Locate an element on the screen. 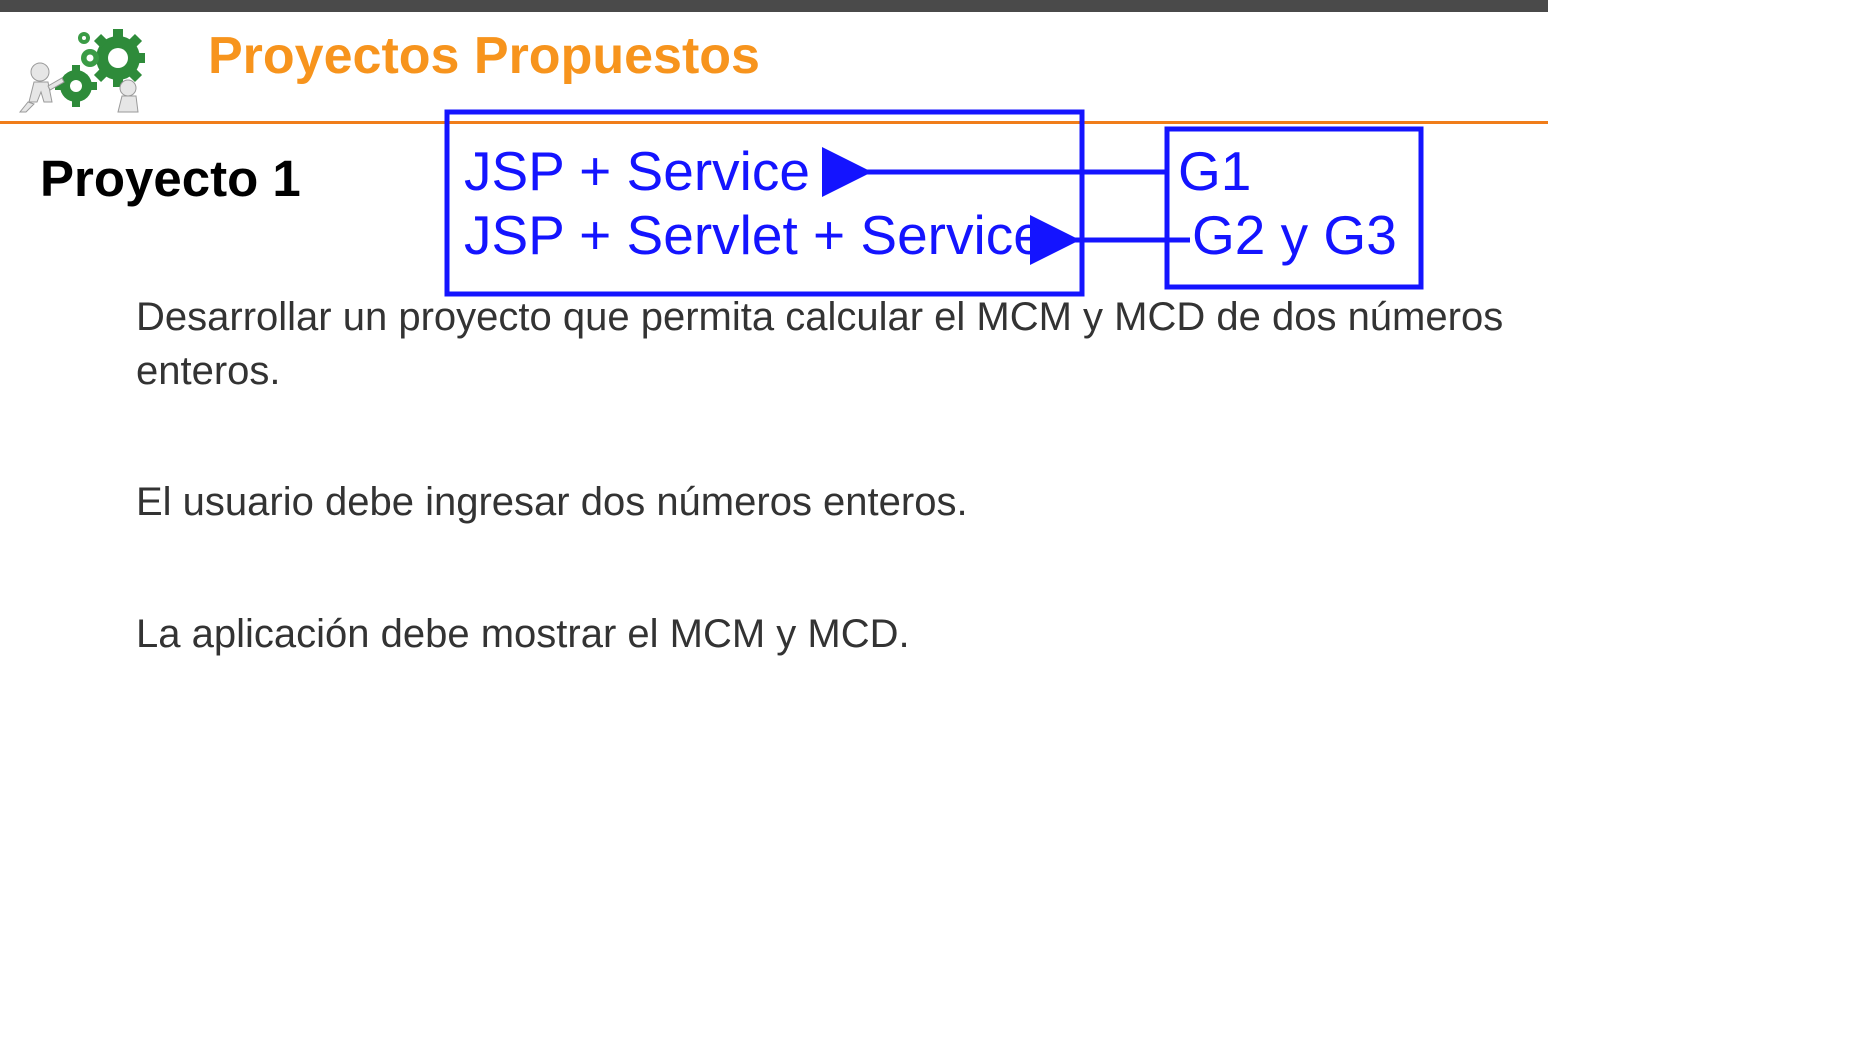  top-bar is located at coordinates (774, 6).